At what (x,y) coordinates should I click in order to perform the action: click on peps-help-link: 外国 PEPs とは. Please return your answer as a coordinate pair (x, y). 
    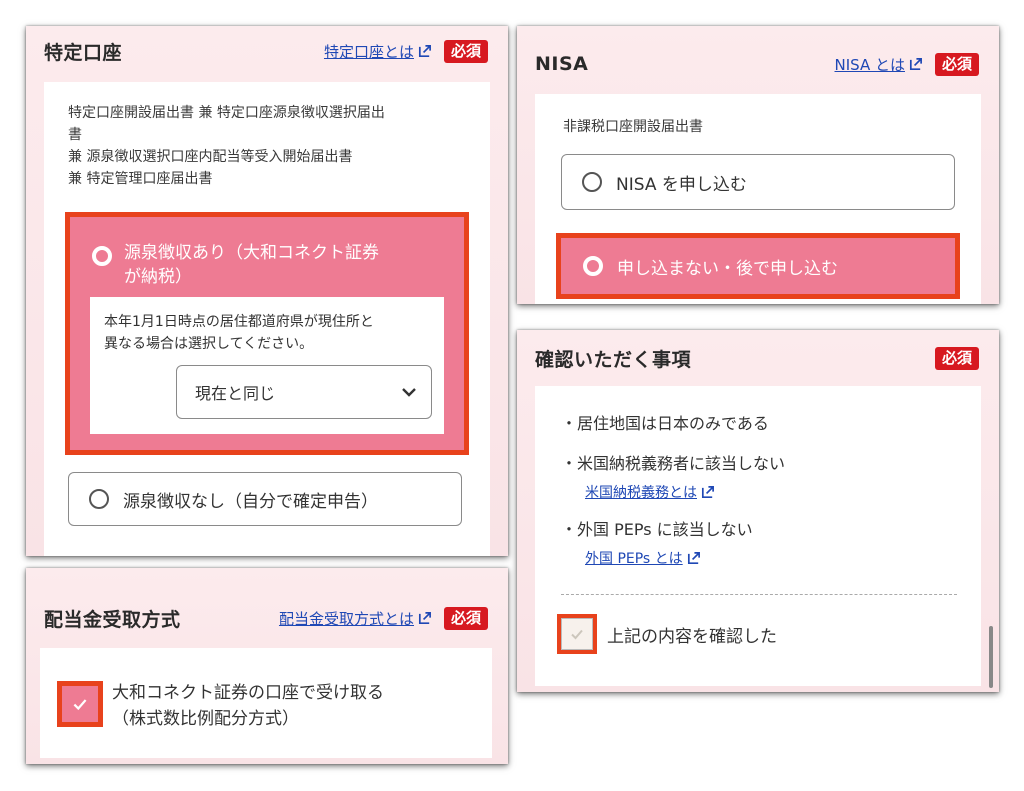
    Looking at the image, I should click on (643, 558).